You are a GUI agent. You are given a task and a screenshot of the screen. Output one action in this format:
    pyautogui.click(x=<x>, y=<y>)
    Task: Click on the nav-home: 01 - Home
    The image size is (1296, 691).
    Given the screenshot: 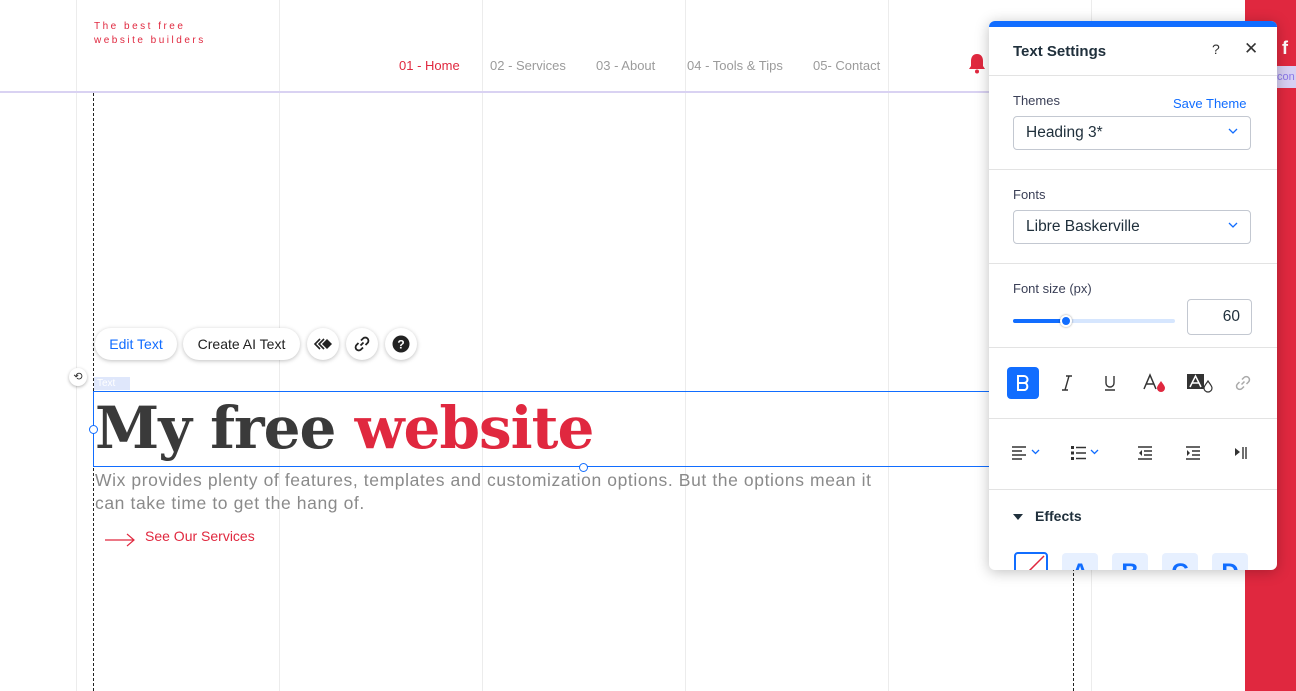 What is the action you would take?
    pyautogui.click(x=429, y=65)
    